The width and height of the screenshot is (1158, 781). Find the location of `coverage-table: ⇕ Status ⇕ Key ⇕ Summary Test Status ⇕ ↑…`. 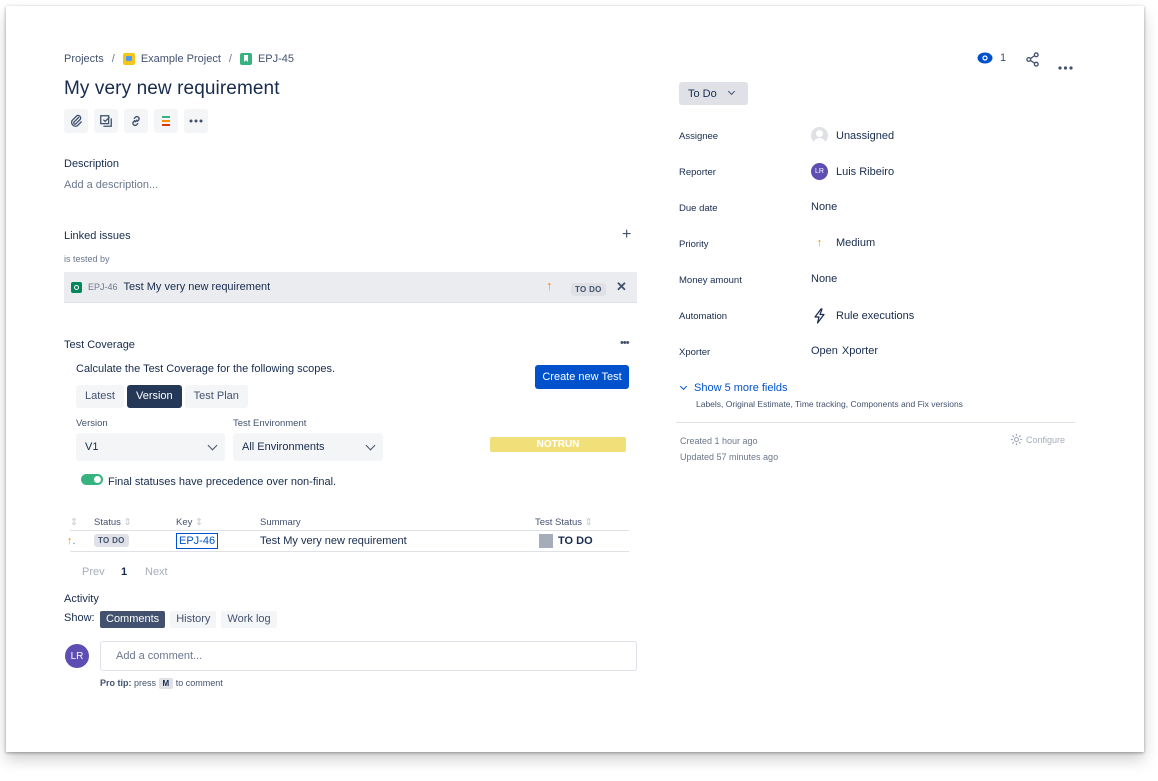

coverage-table: ⇕ Status ⇕ Key ⇕ Summary Test Status ⇕ ↑… is located at coordinates (348, 534).